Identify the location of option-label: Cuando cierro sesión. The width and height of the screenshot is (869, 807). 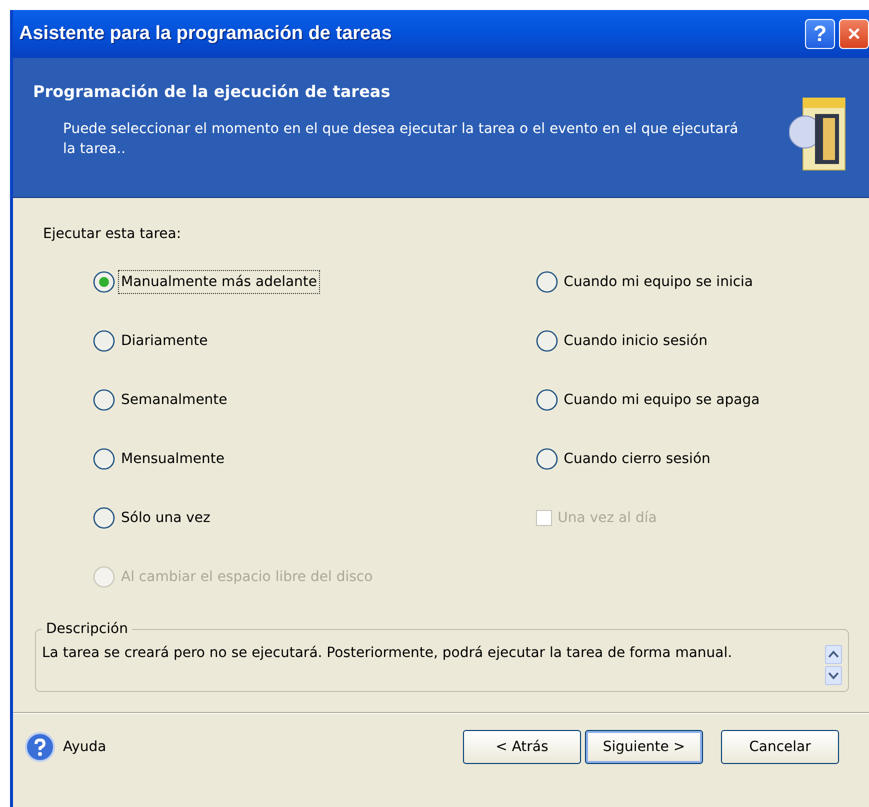
(637, 459).